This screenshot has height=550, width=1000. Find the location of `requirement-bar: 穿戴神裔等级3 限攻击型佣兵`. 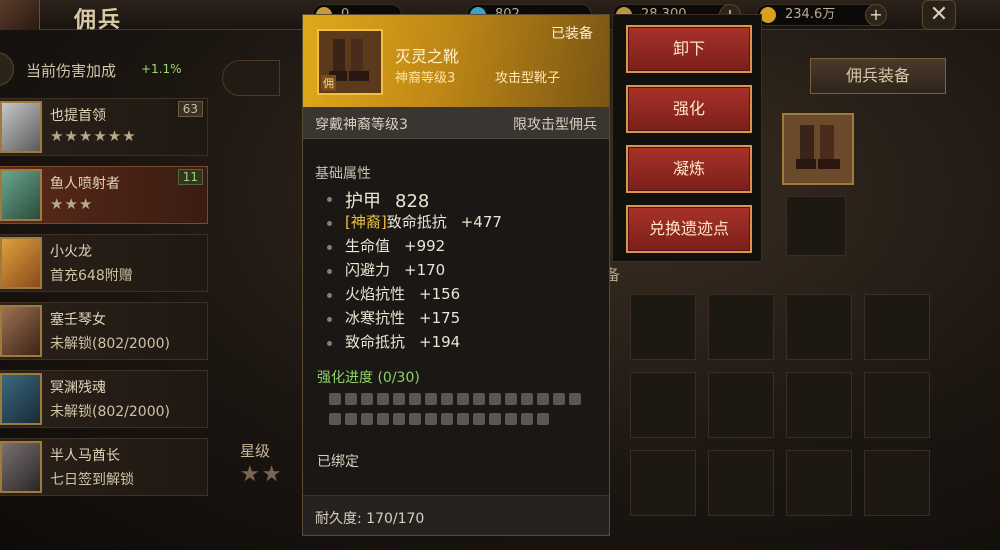

requirement-bar: 穿戴神裔等级3 限攻击型佣兵 is located at coordinates (456, 123).